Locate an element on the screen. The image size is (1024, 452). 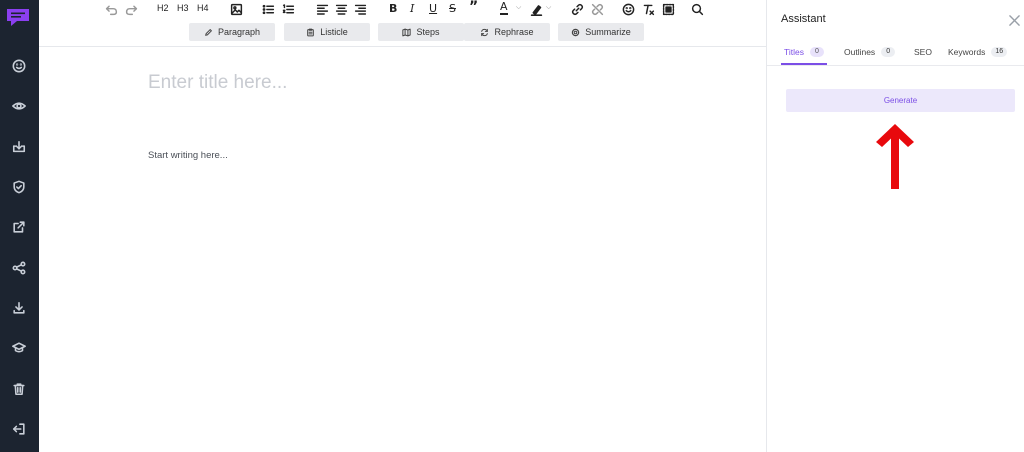
select-all-icon is located at coordinates (668, 9).